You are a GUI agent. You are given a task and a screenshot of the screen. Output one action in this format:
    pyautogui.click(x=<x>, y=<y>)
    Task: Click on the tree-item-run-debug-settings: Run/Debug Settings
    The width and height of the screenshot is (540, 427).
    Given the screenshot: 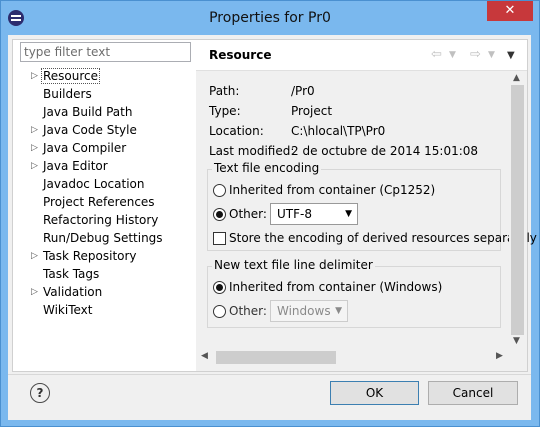 What is the action you would take?
    pyautogui.click(x=105, y=238)
    